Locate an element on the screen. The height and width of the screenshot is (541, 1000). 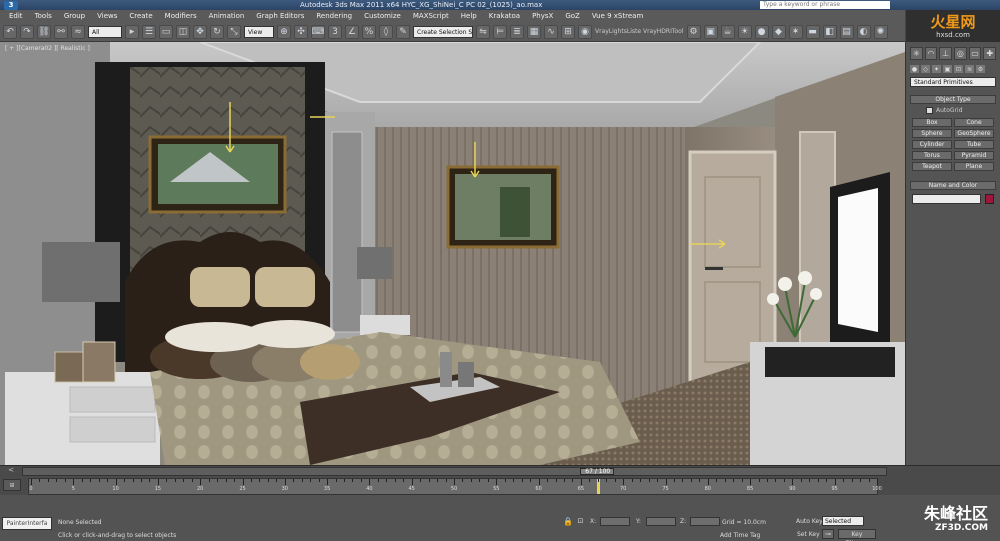
create-tab-icon: ✳ is located at coordinates (916, 53).